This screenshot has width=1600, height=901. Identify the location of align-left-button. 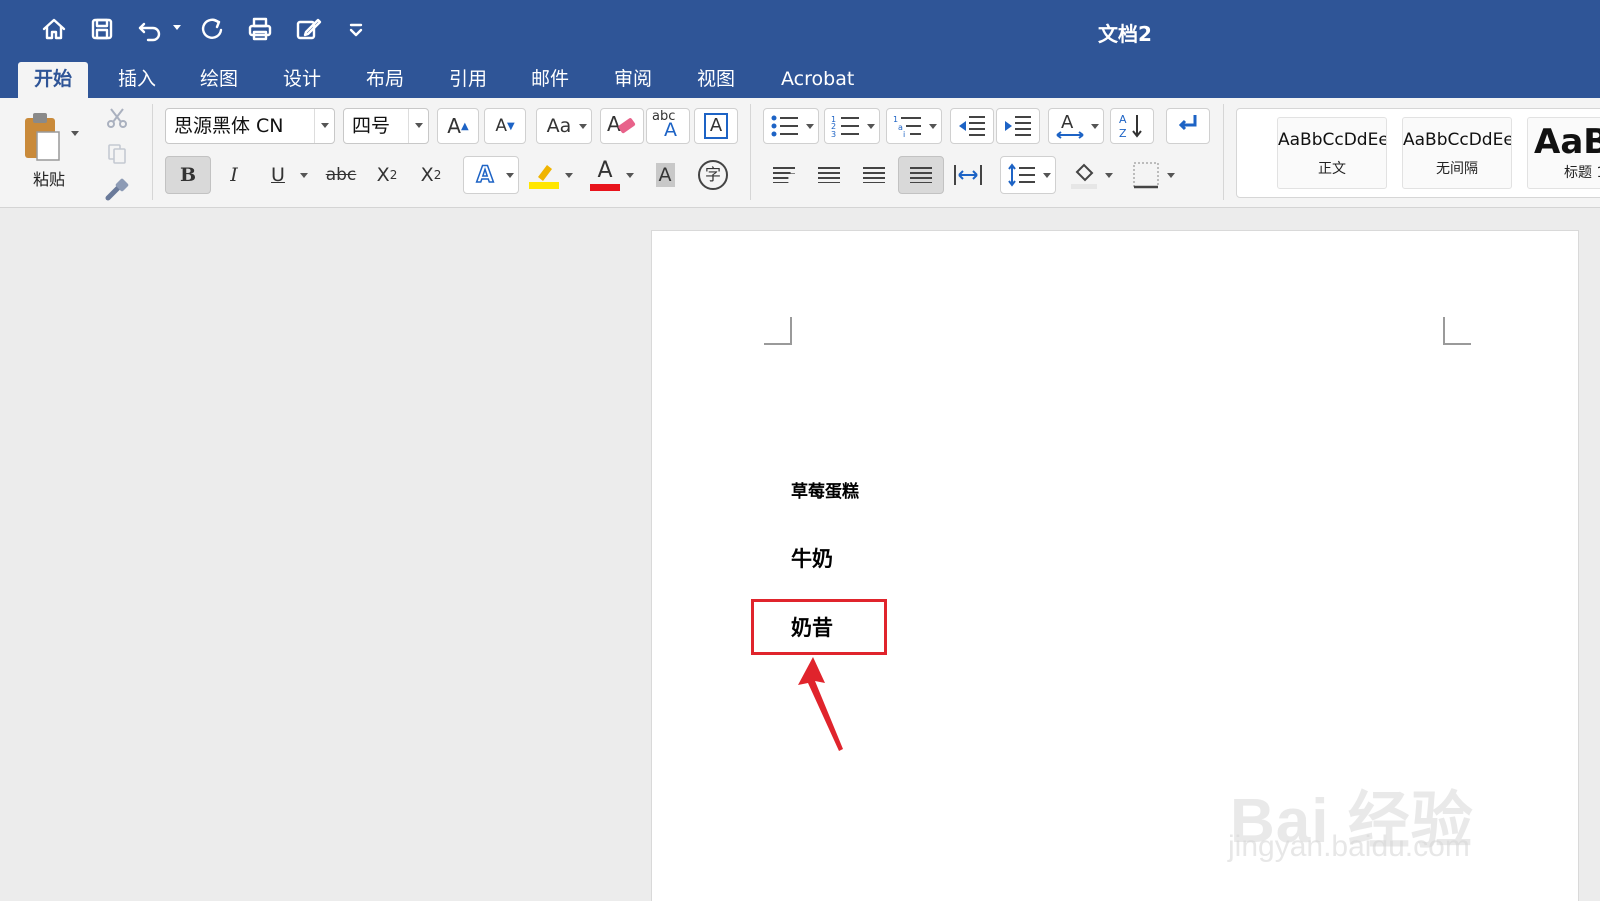
(784, 175).